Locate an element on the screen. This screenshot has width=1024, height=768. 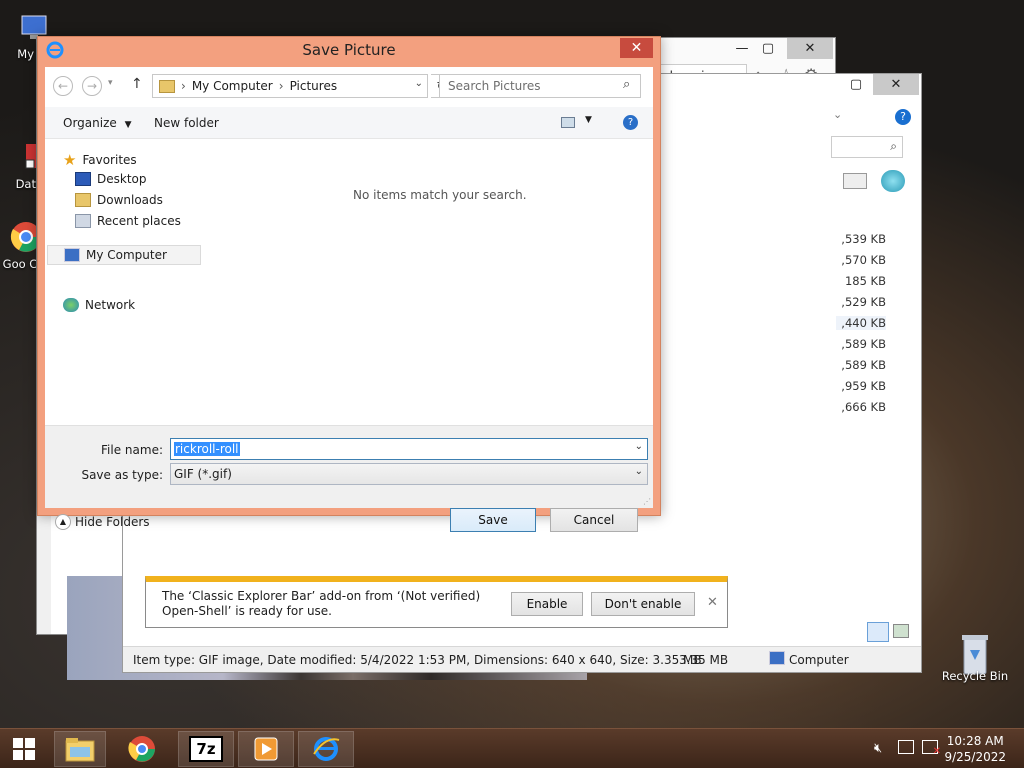
save-button: Save is located at coordinates (493, 520).